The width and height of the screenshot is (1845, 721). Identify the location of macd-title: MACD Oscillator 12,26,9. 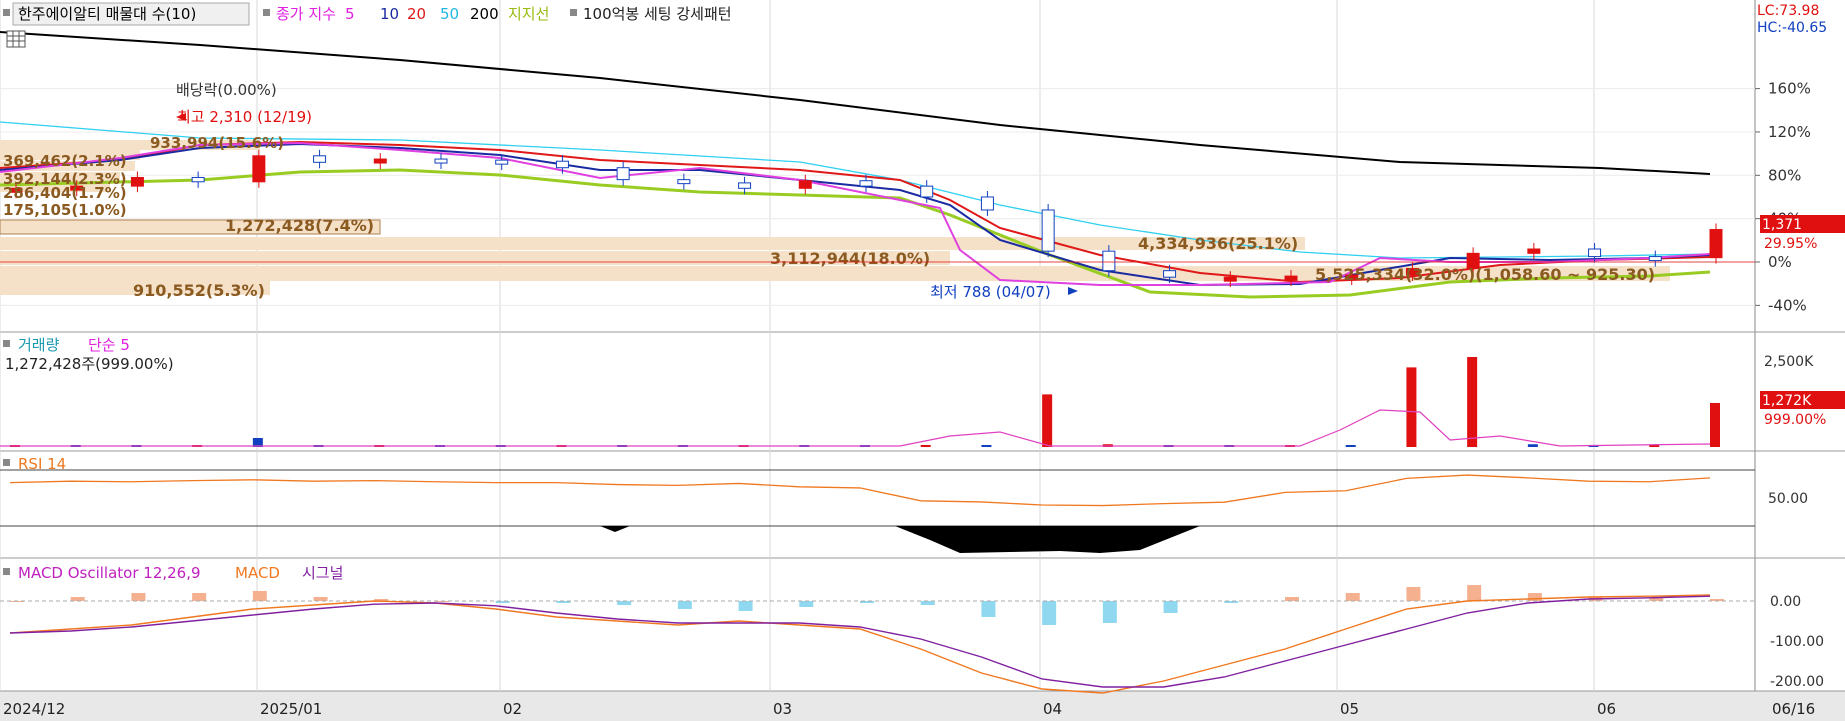
(109, 573).